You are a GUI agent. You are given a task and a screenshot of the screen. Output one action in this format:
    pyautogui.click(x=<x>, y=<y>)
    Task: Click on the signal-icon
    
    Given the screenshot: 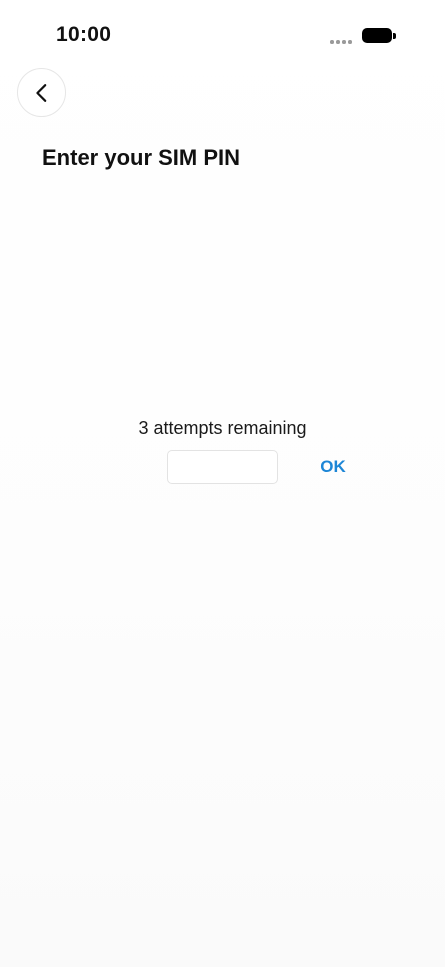 What is the action you would take?
    pyautogui.click(x=341, y=42)
    